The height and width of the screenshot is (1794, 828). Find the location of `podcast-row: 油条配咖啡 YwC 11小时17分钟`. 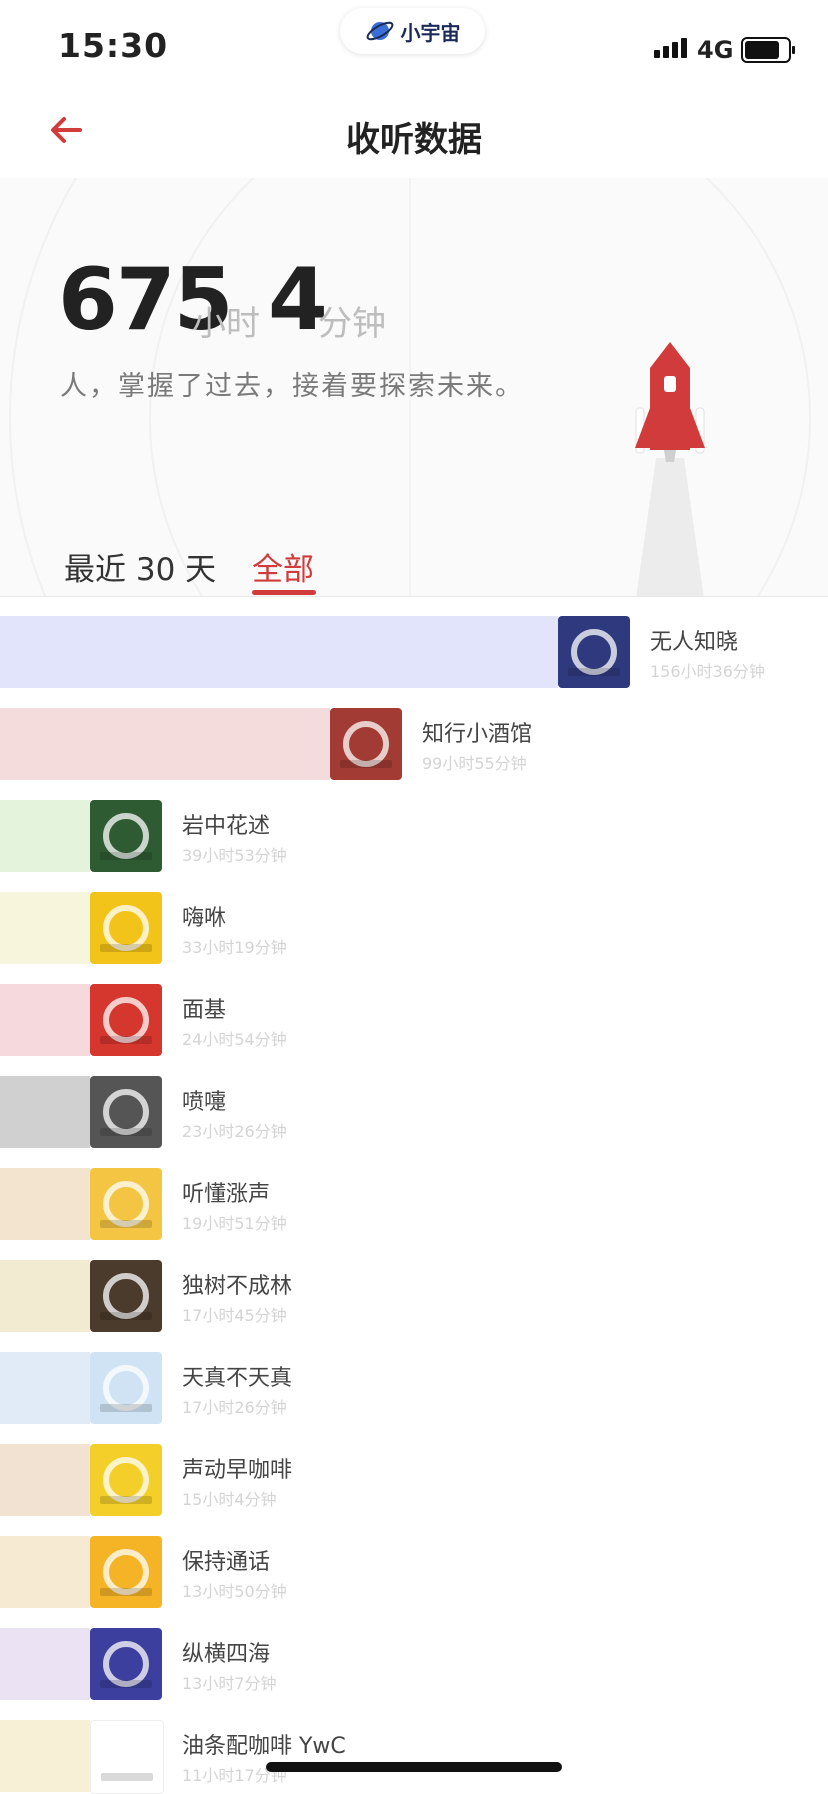

podcast-row: 油条配咖啡 YwC 11小时17分钟 is located at coordinates (414, 1747).